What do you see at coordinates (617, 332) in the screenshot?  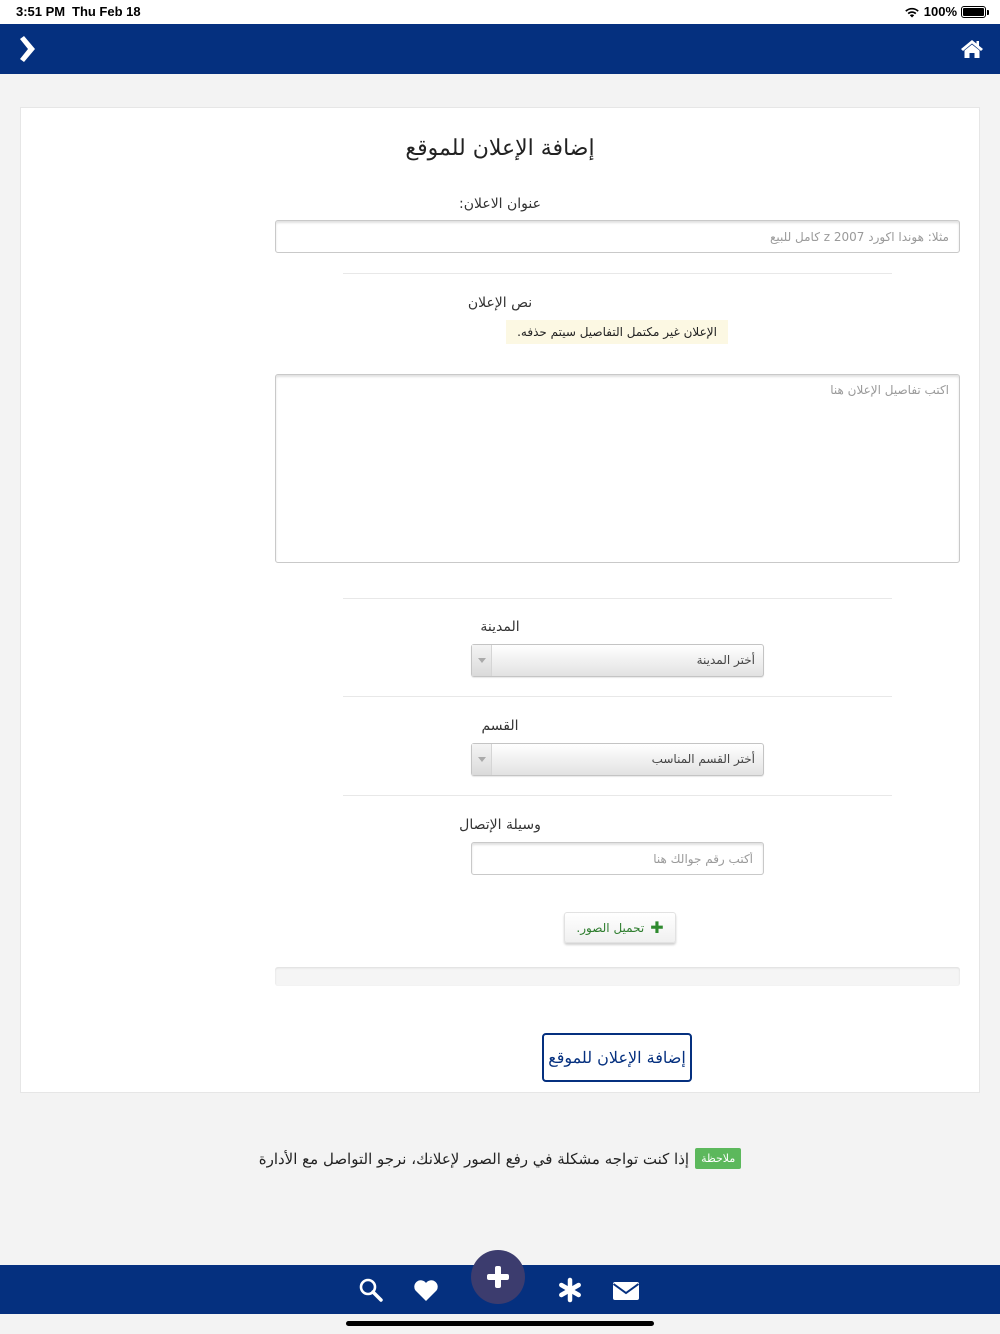 I see `incomplete-ad-warning: الإعلان غير مكتمل التفاصيل سيتم حذفه.` at bounding box center [617, 332].